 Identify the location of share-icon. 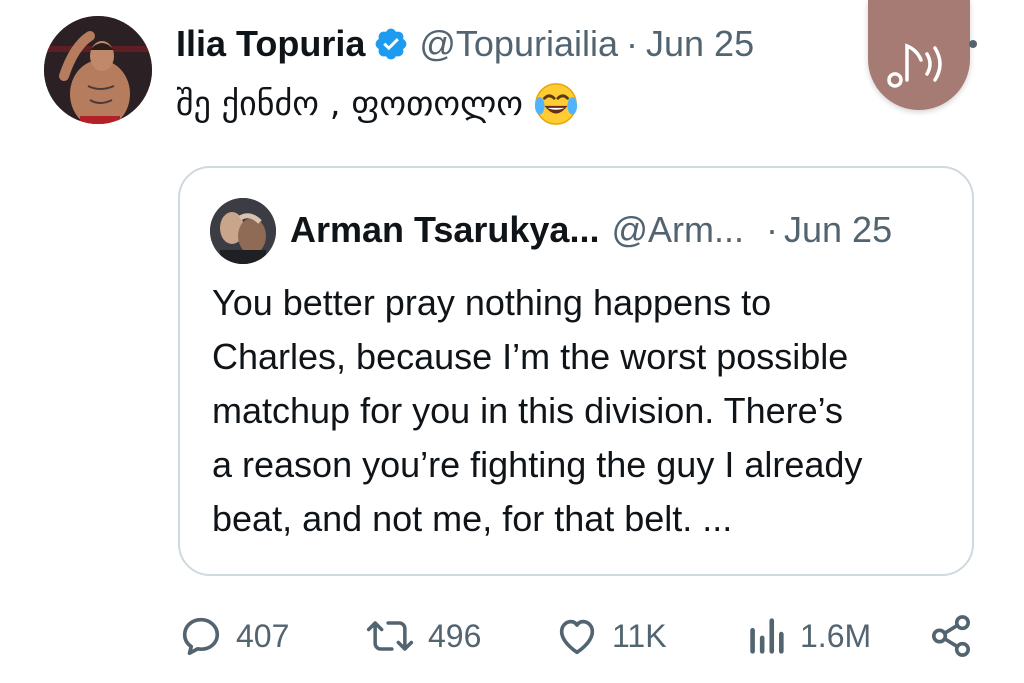
(951, 636).